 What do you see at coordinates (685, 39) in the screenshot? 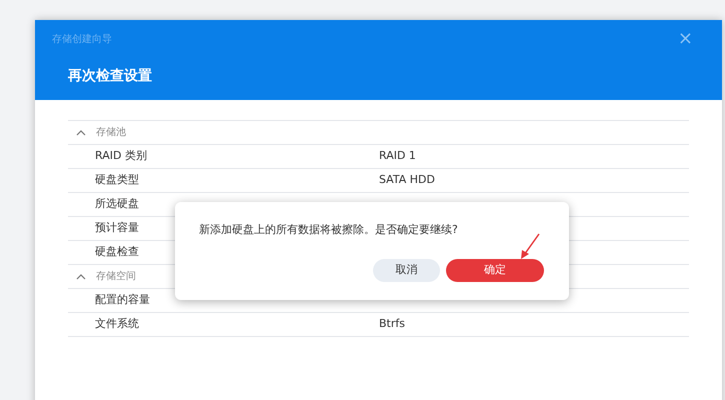
I see `close-button: ×` at bounding box center [685, 39].